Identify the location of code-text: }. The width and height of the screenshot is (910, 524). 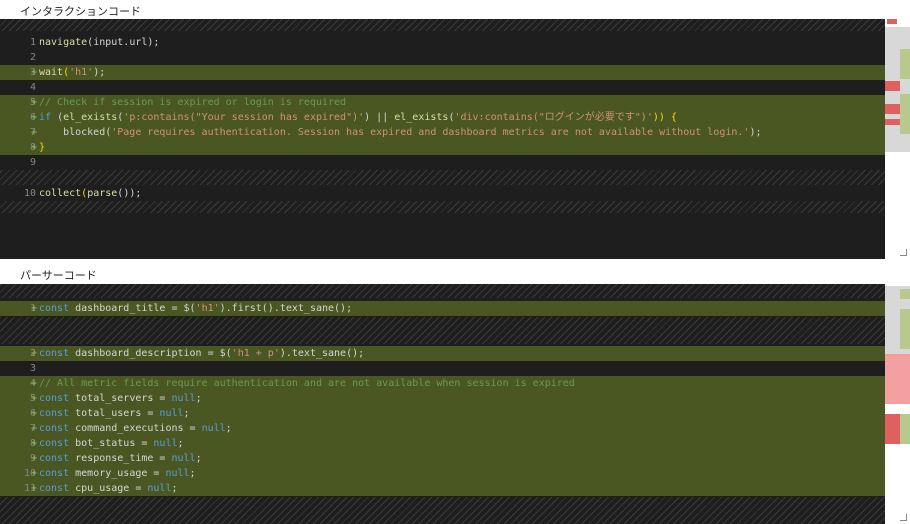
(42, 147).